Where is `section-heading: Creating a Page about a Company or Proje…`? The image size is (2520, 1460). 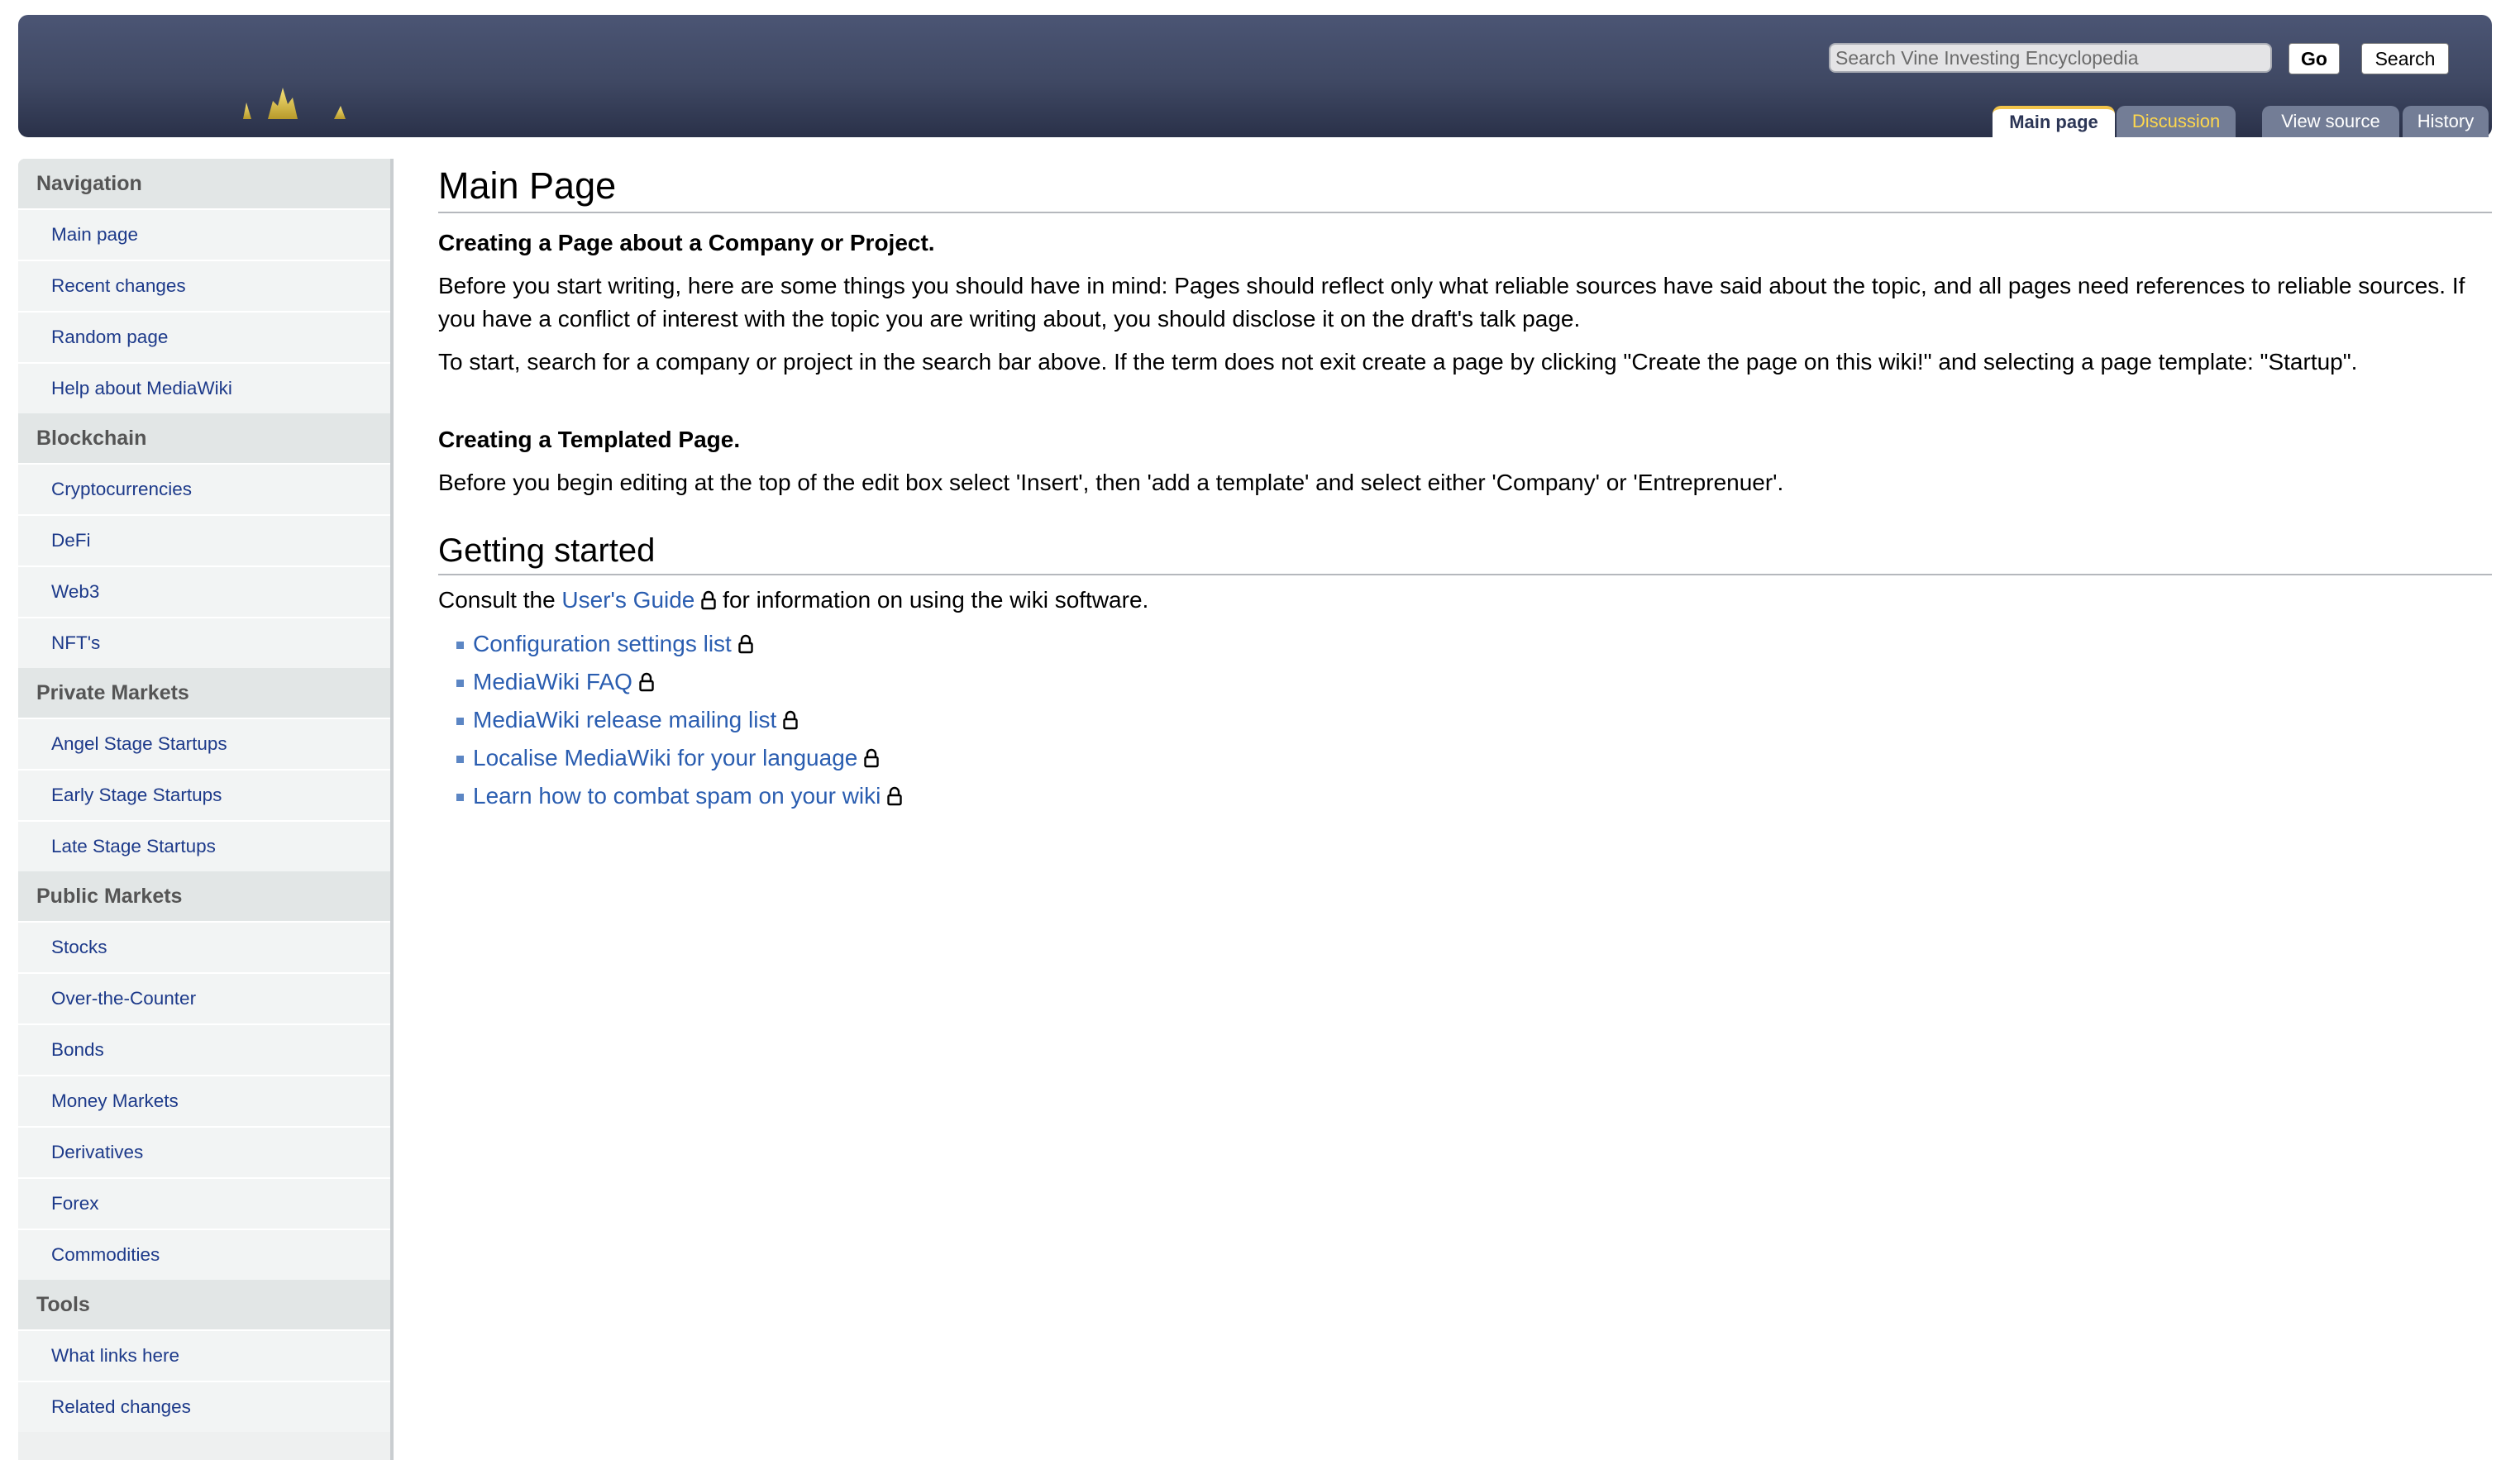 section-heading: Creating a Page about a Company or Proje… is located at coordinates (686, 243).